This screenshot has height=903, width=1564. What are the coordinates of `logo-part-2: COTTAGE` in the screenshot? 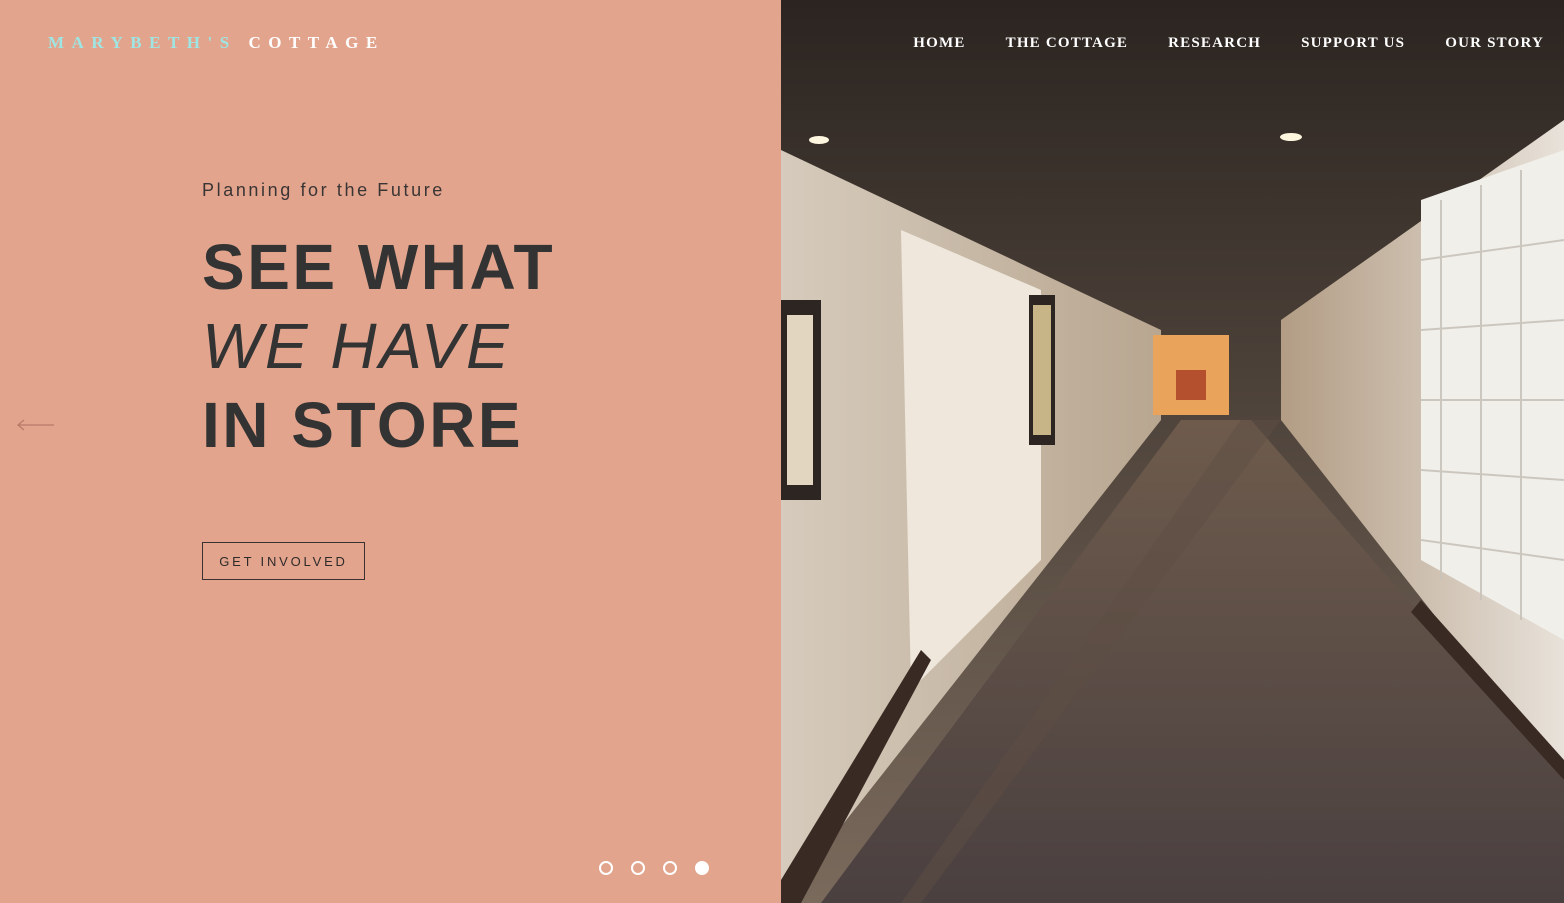 It's located at (316, 42).